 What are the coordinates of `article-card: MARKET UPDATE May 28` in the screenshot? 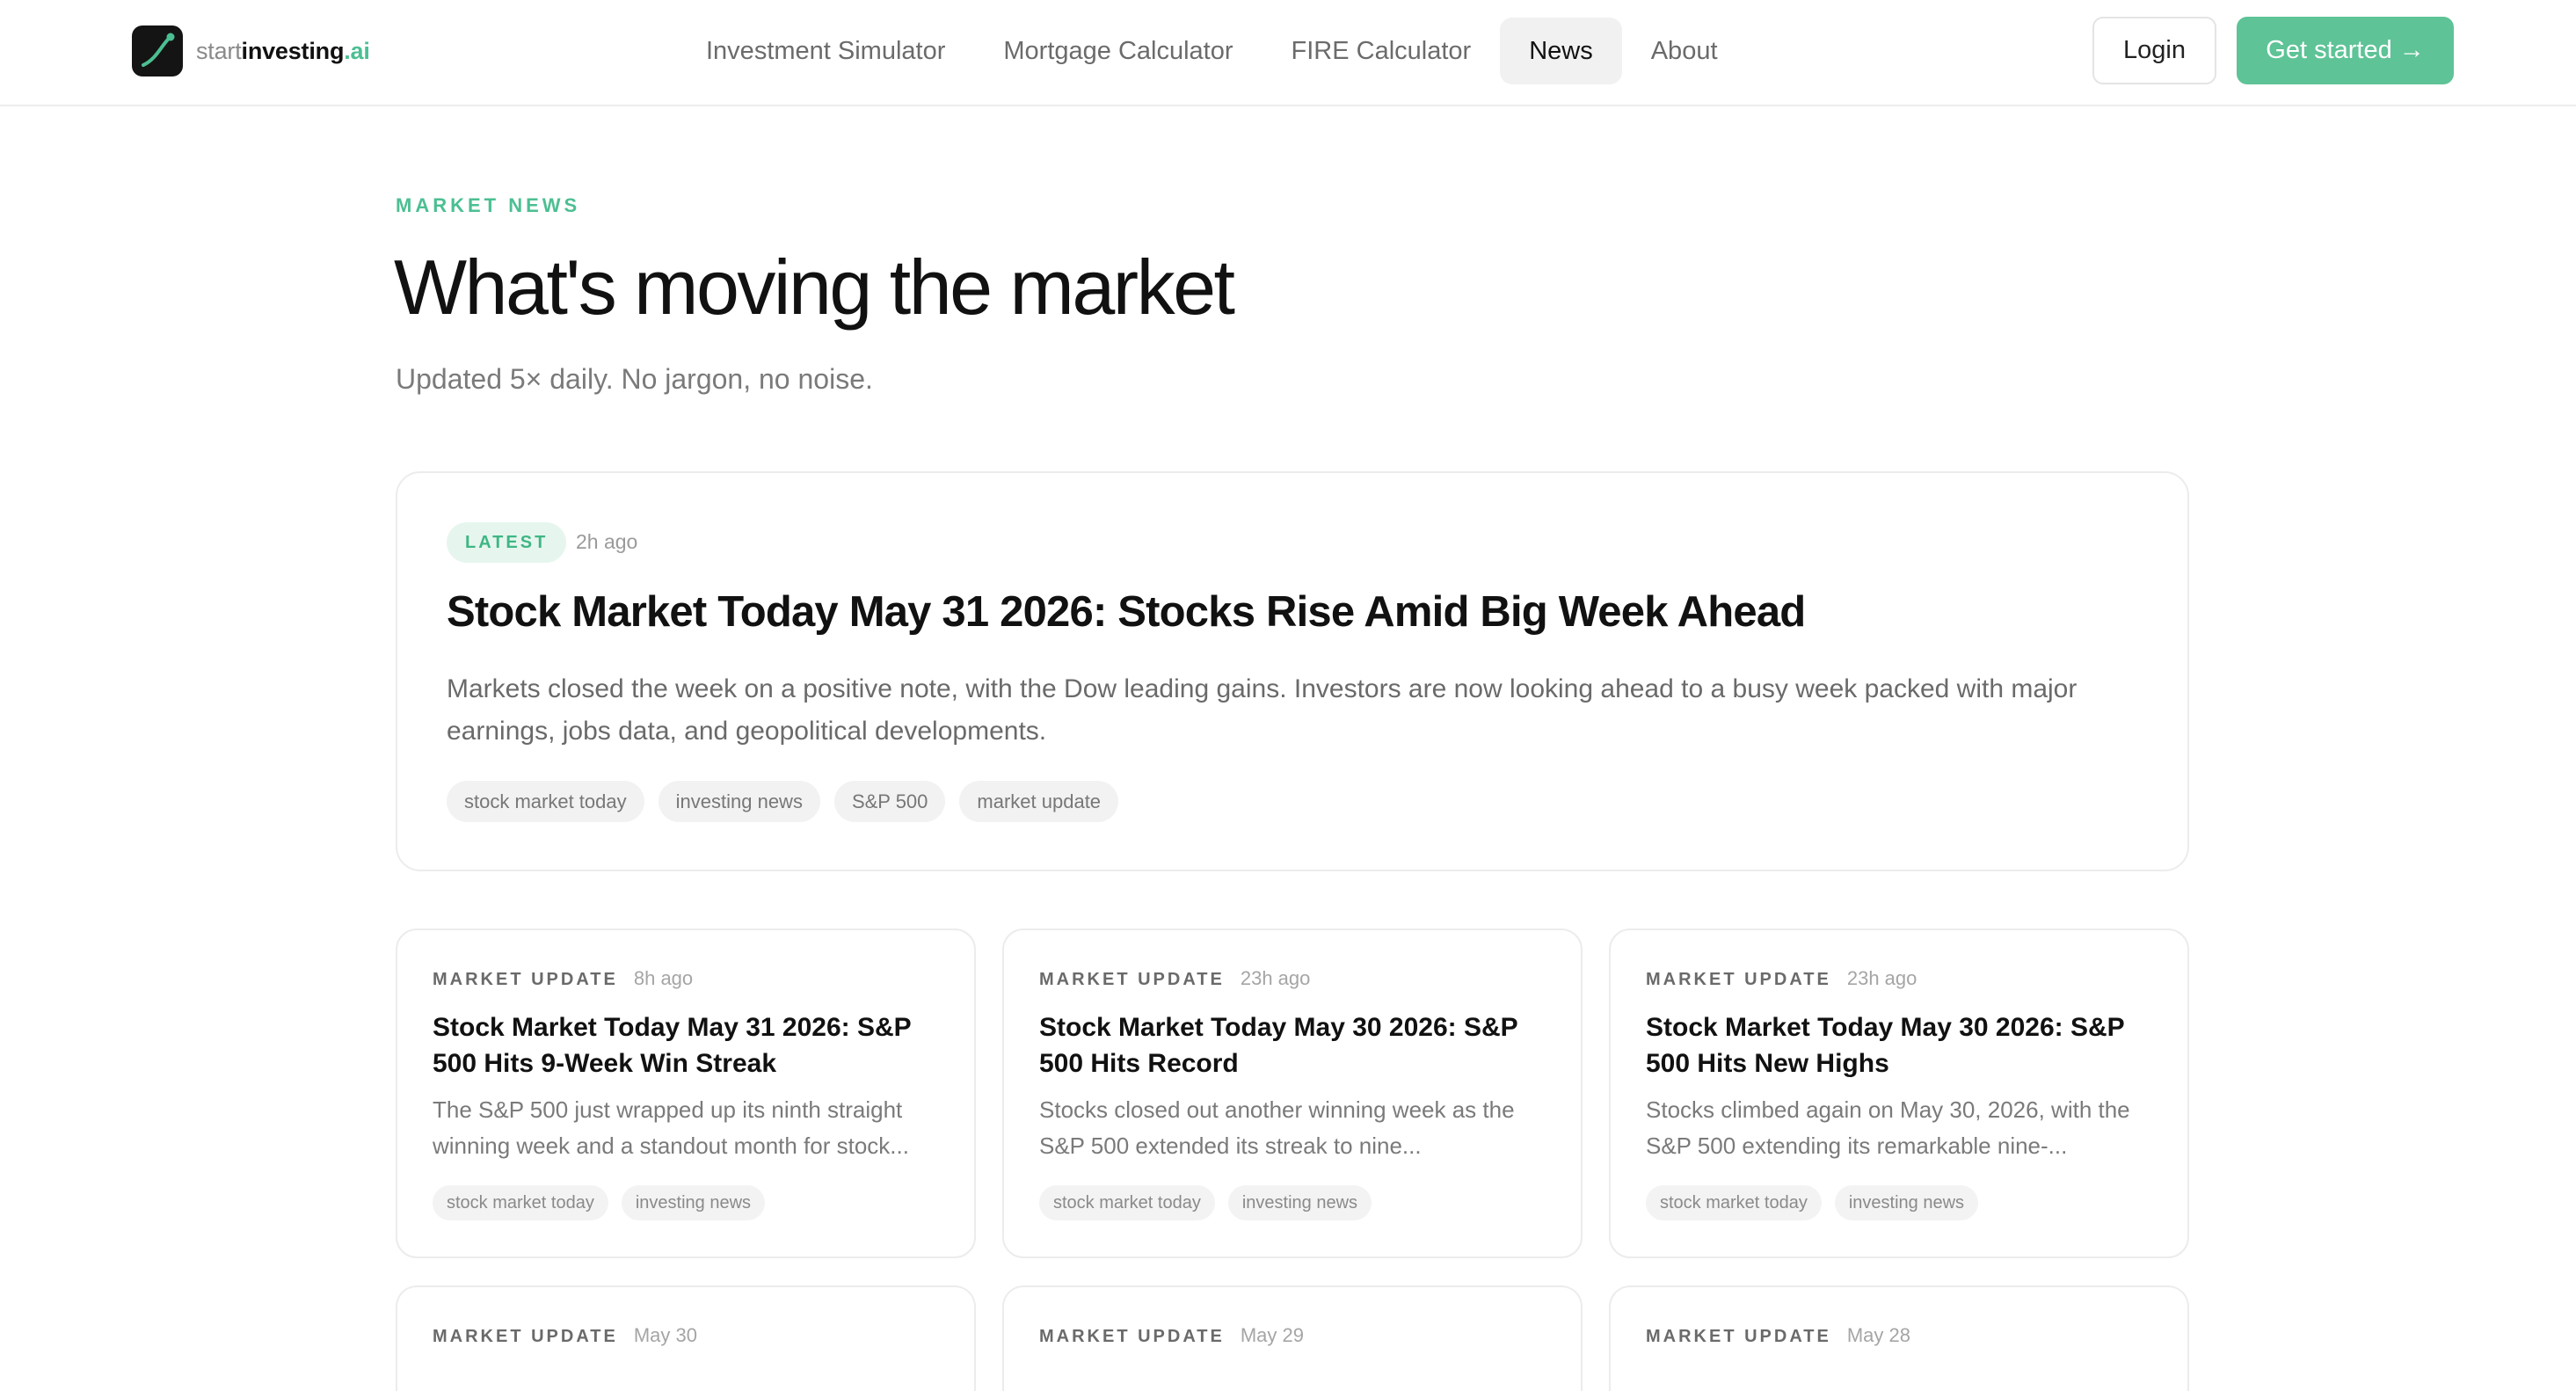 It's located at (1899, 1338).